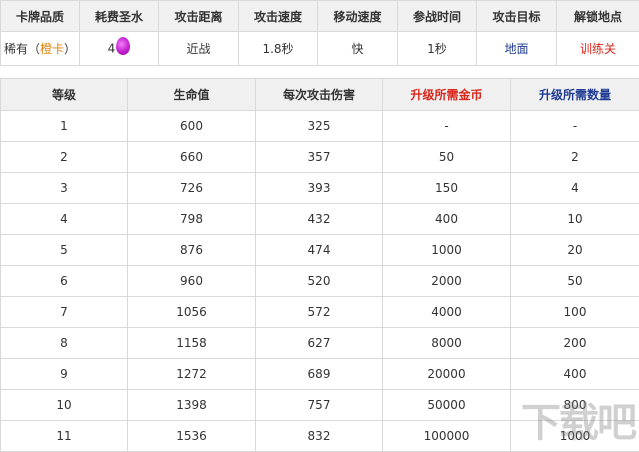 The image size is (639, 452). What do you see at coordinates (358, 49) in the screenshot?
I see `move-speed-cell: 快` at bounding box center [358, 49].